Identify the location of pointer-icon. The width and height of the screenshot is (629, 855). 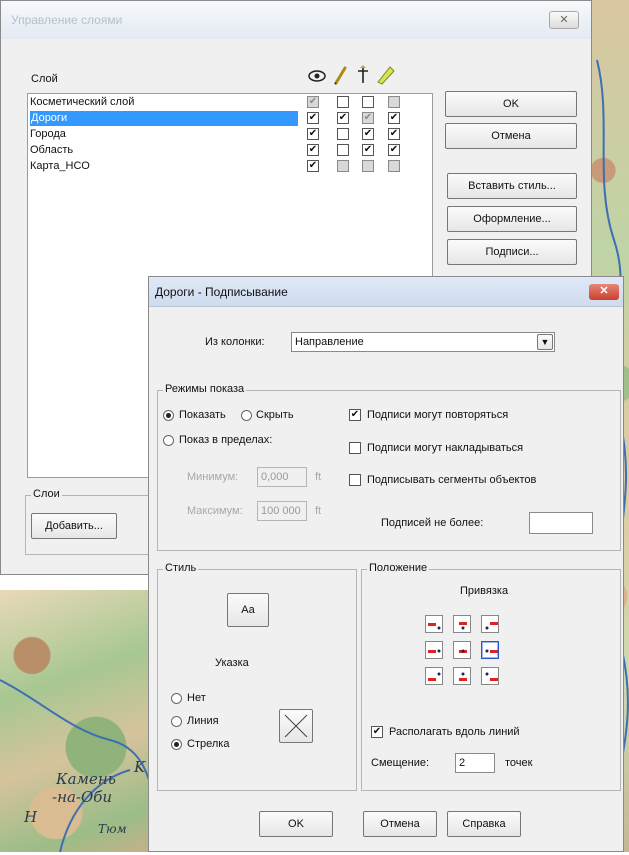
(363, 74).